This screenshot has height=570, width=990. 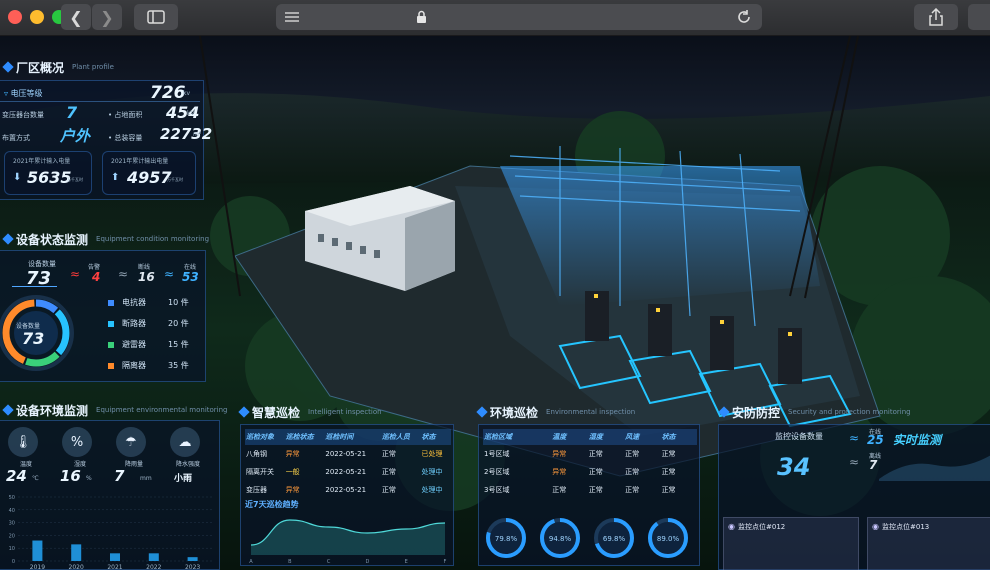 I want to click on reader-icon, so click(x=292, y=17).